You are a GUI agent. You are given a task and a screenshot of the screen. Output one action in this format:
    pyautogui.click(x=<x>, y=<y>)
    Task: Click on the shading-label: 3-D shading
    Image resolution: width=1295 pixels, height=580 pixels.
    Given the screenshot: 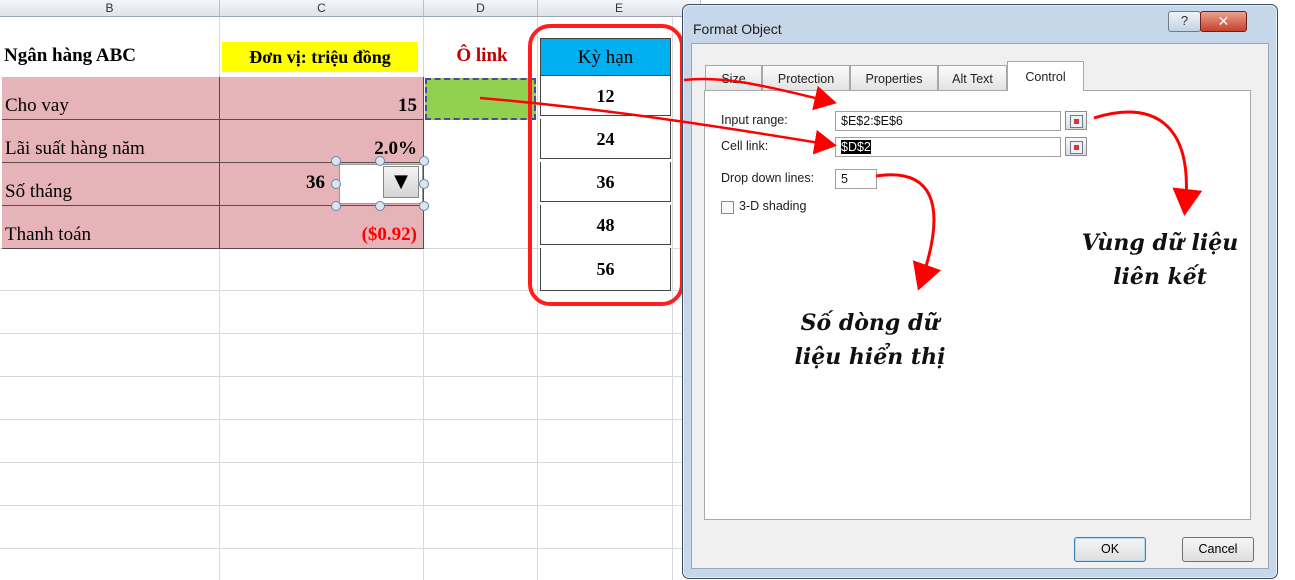 What is the action you would take?
    pyautogui.click(x=773, y=206)
    